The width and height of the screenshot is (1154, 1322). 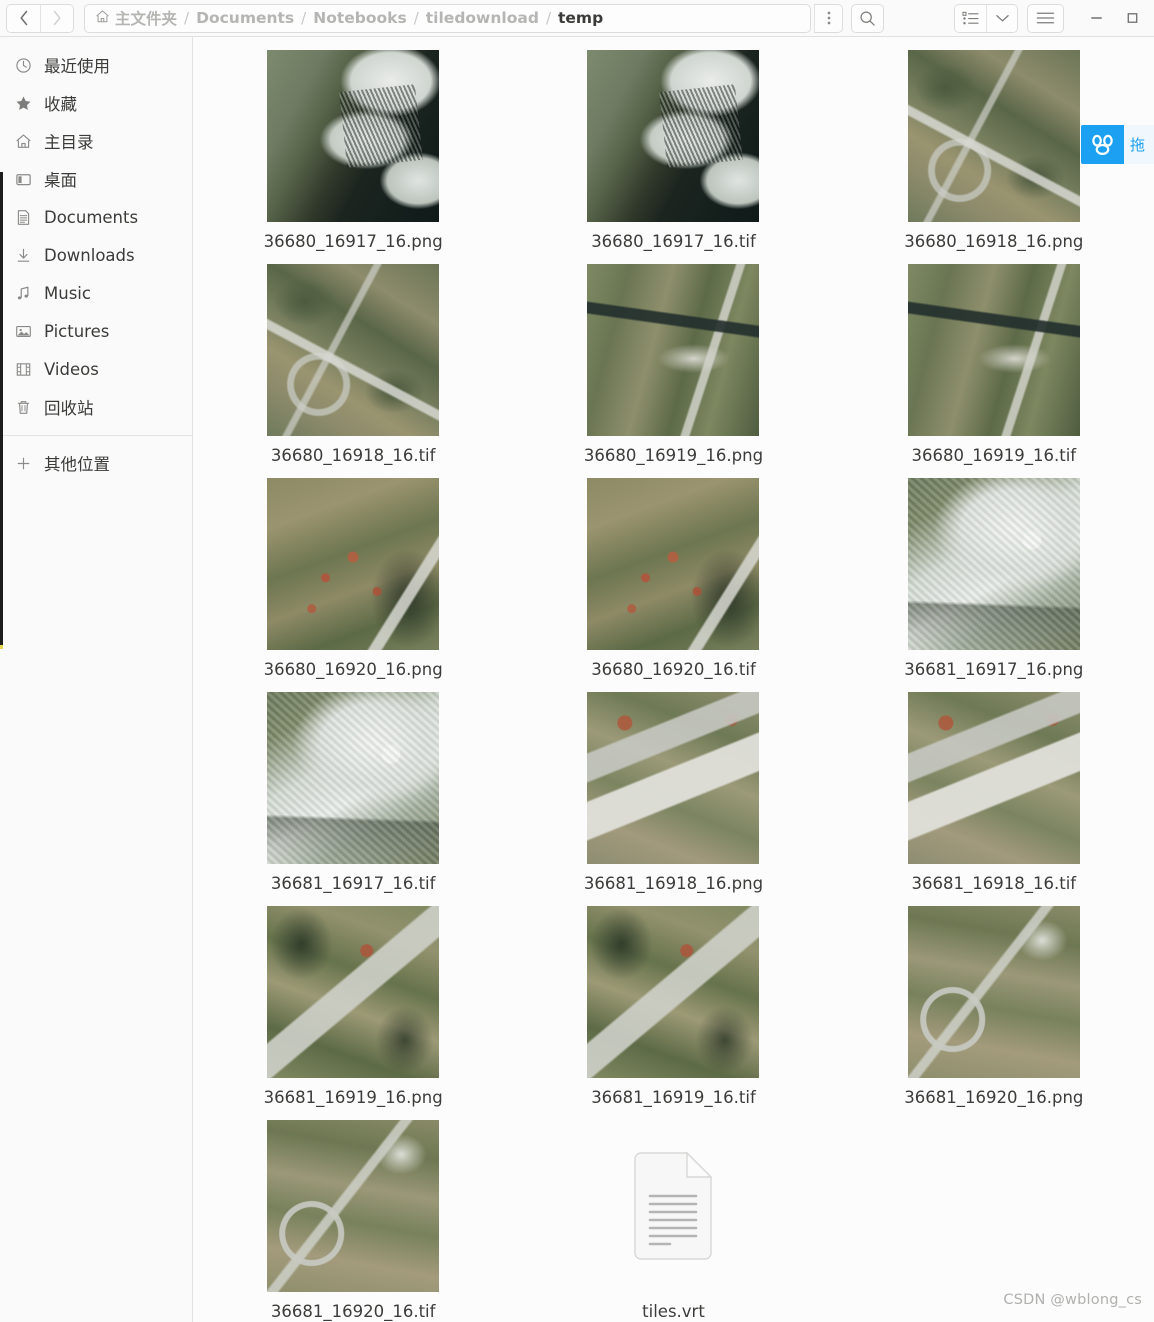 What do you see at coordinates (1139, 144) in the screenshot?
I see `baidu-netdisk-tooltip: 拖` at bounding box center [1139, 144].